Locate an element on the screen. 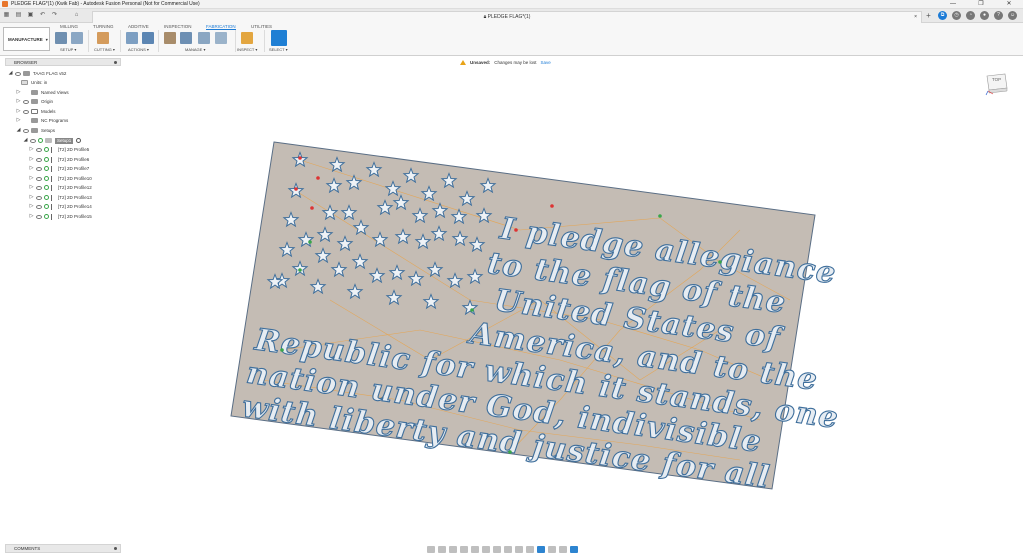 This screenshot has height=556, width=1023. setup-icon is located at coordinates (48, 140).